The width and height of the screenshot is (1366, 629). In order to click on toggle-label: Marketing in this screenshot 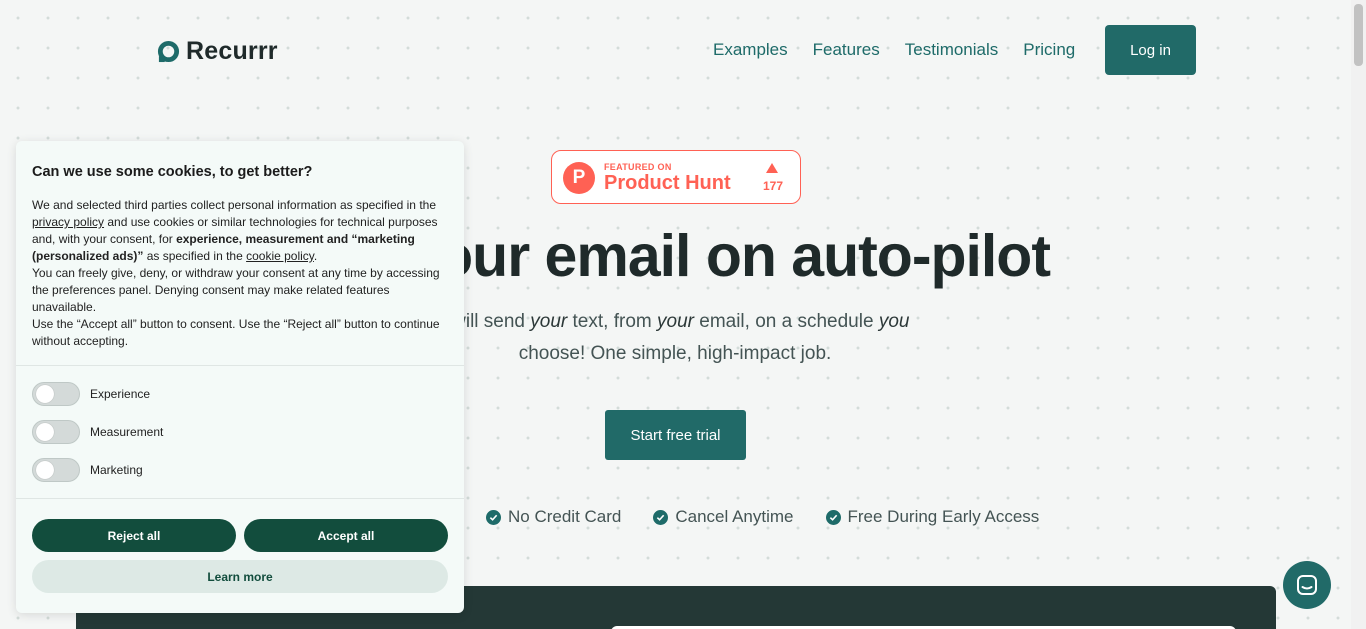, I will do `click(116, 470)`.